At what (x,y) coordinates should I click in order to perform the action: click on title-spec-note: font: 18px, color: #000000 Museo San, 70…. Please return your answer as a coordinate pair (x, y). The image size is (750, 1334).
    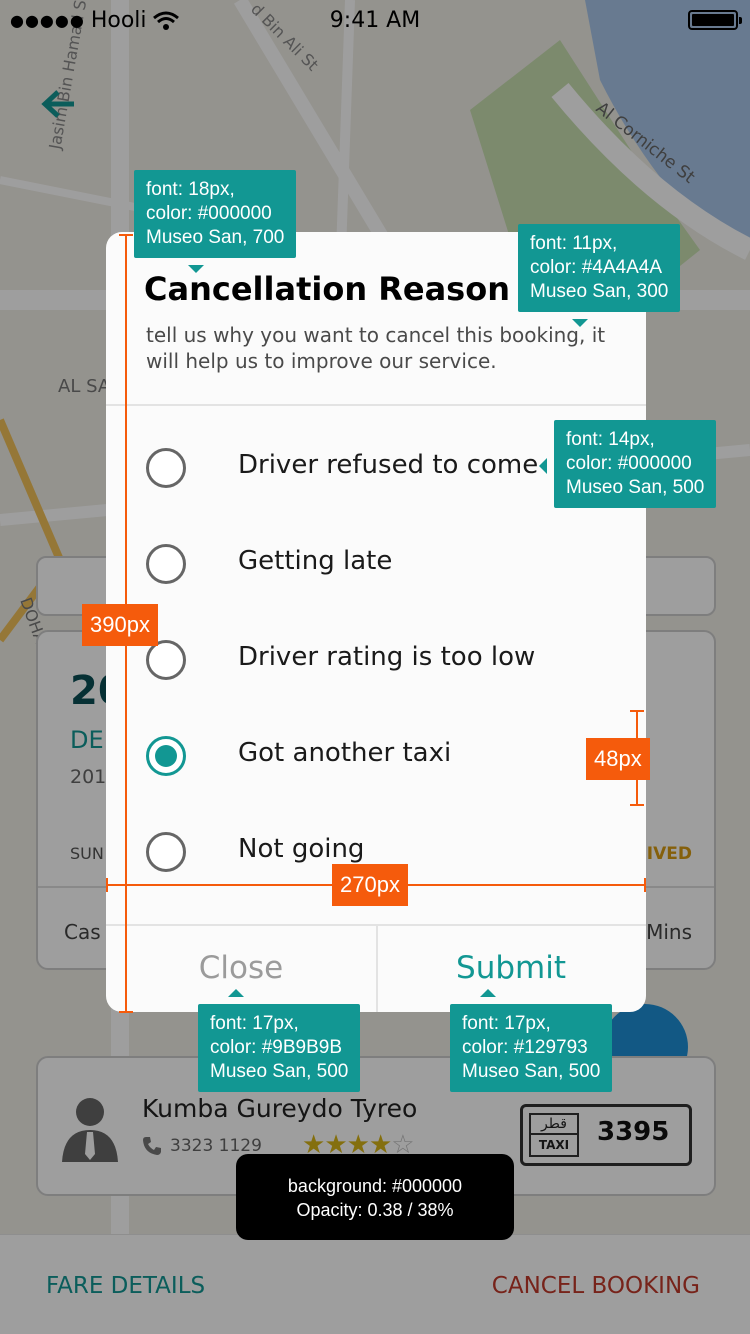
    Looking at the image, I should click on (215, 221).